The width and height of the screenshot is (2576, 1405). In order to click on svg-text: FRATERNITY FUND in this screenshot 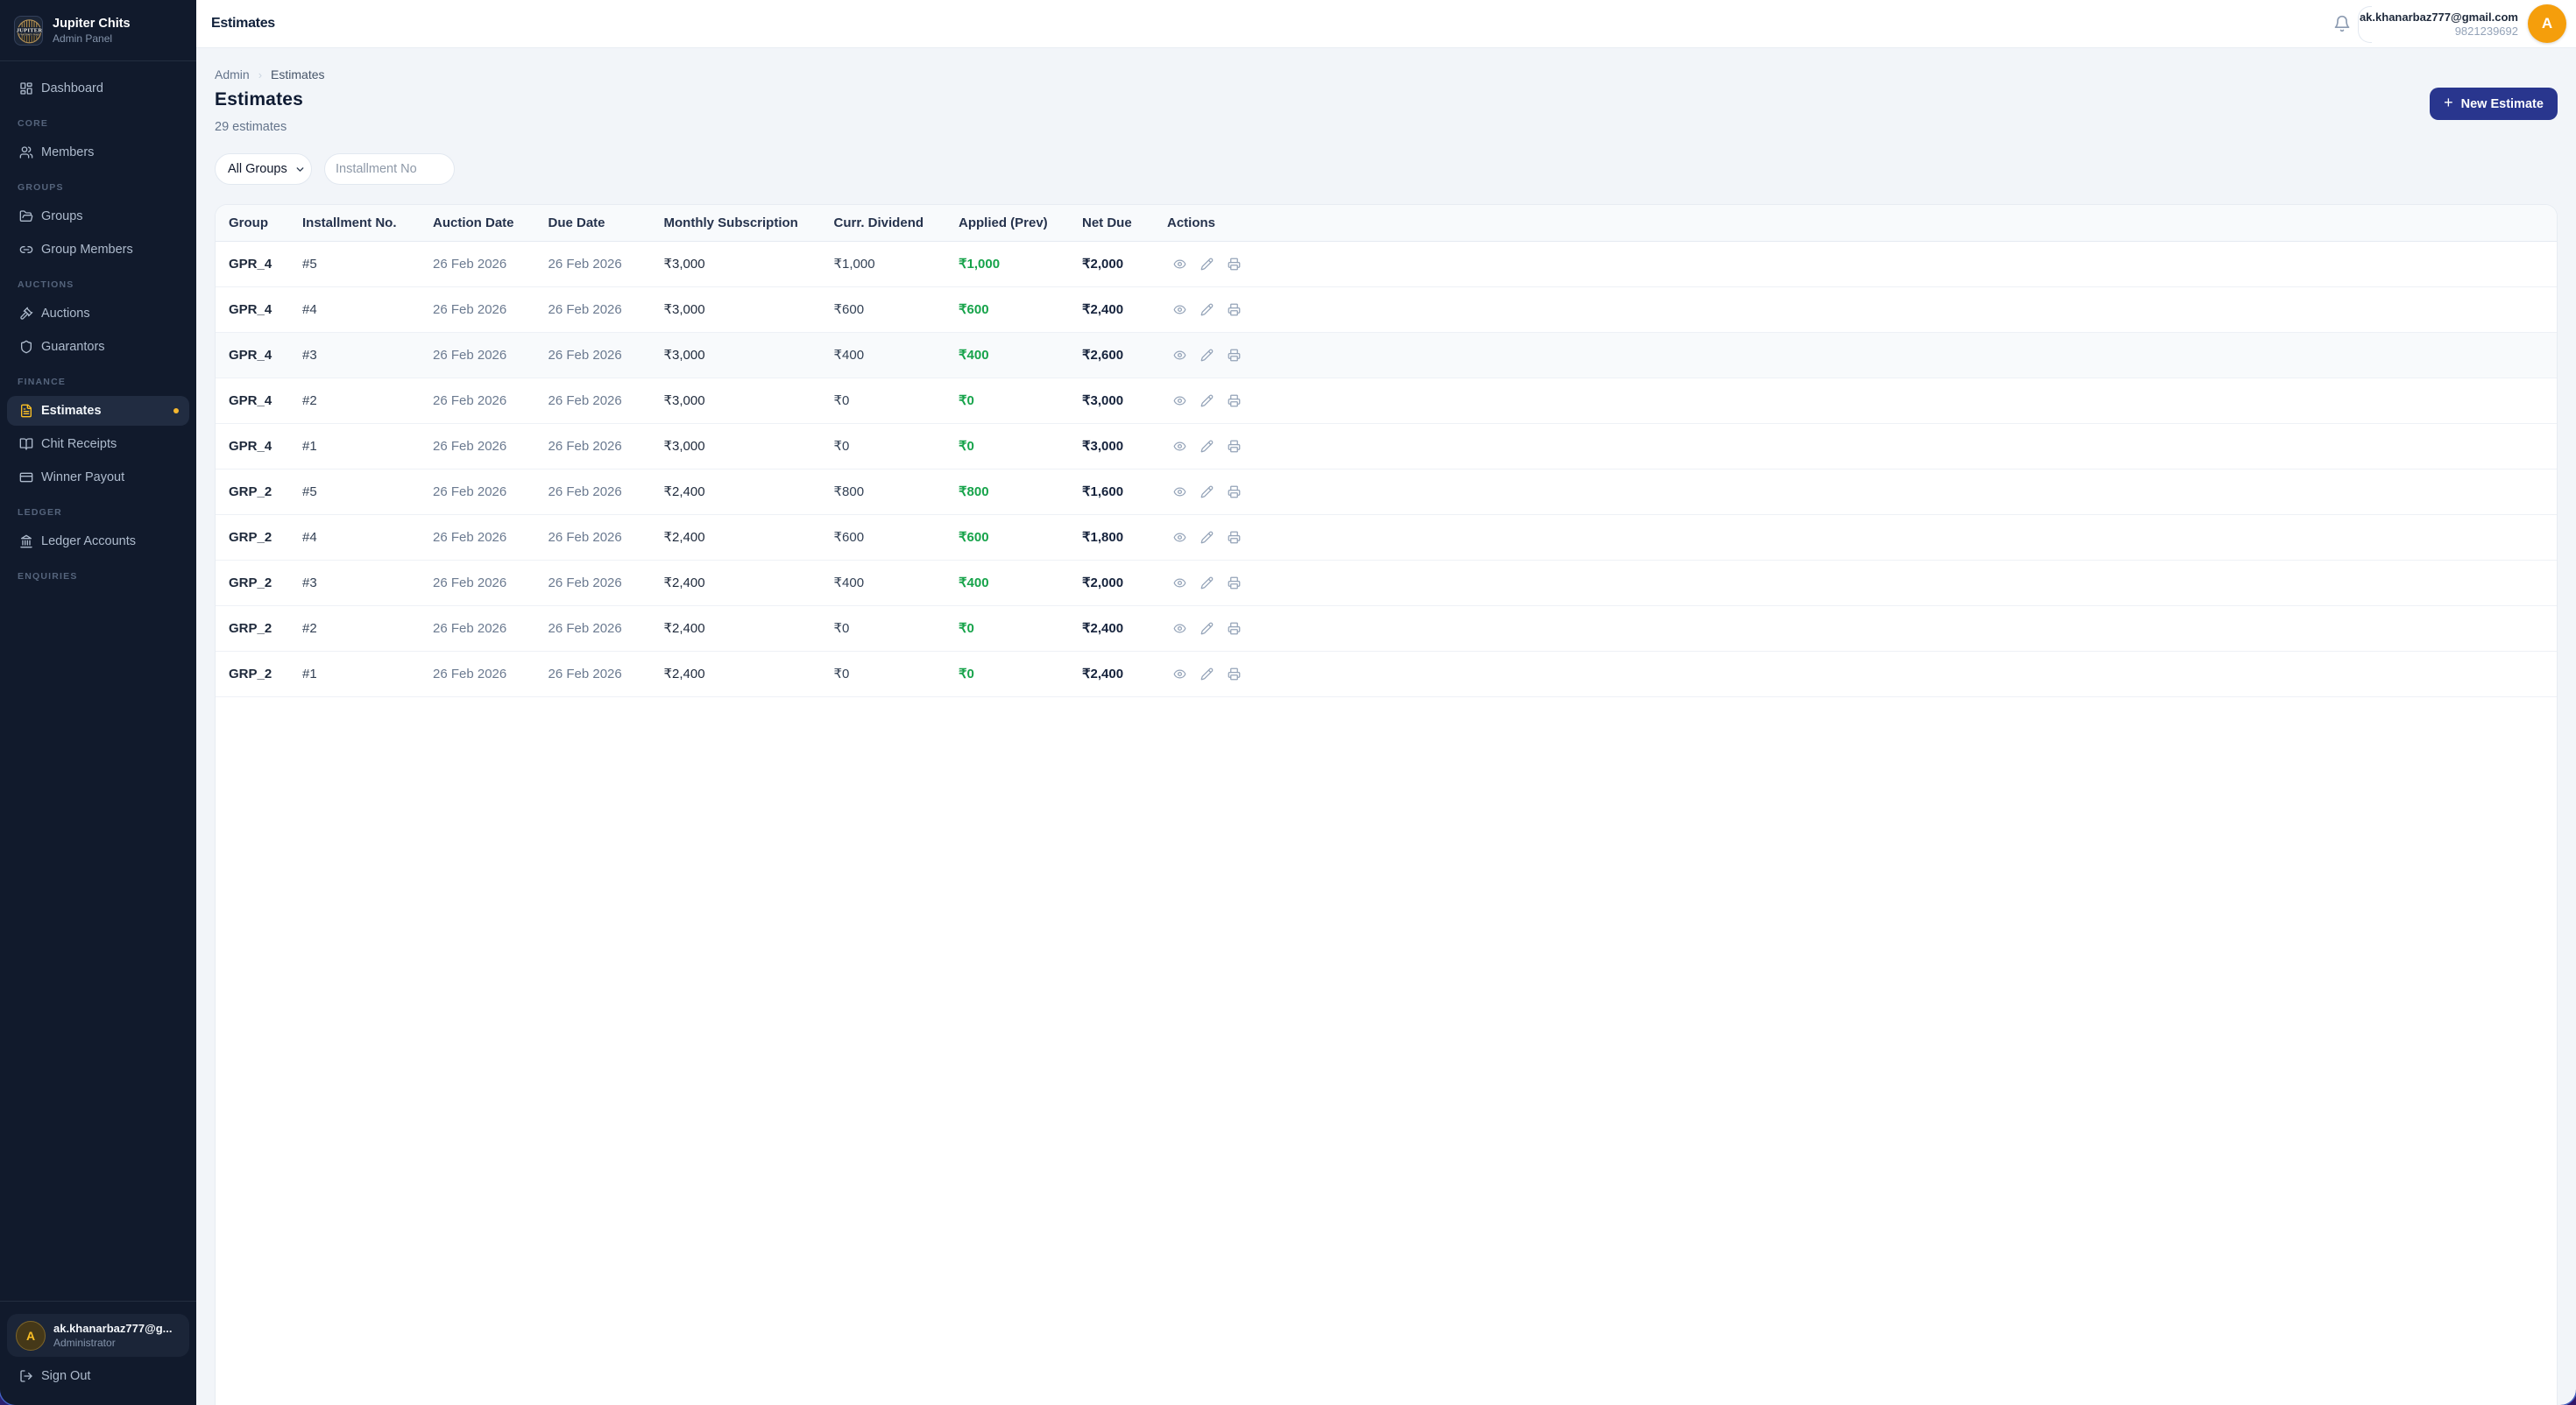, I will do `click(29, 34)`.